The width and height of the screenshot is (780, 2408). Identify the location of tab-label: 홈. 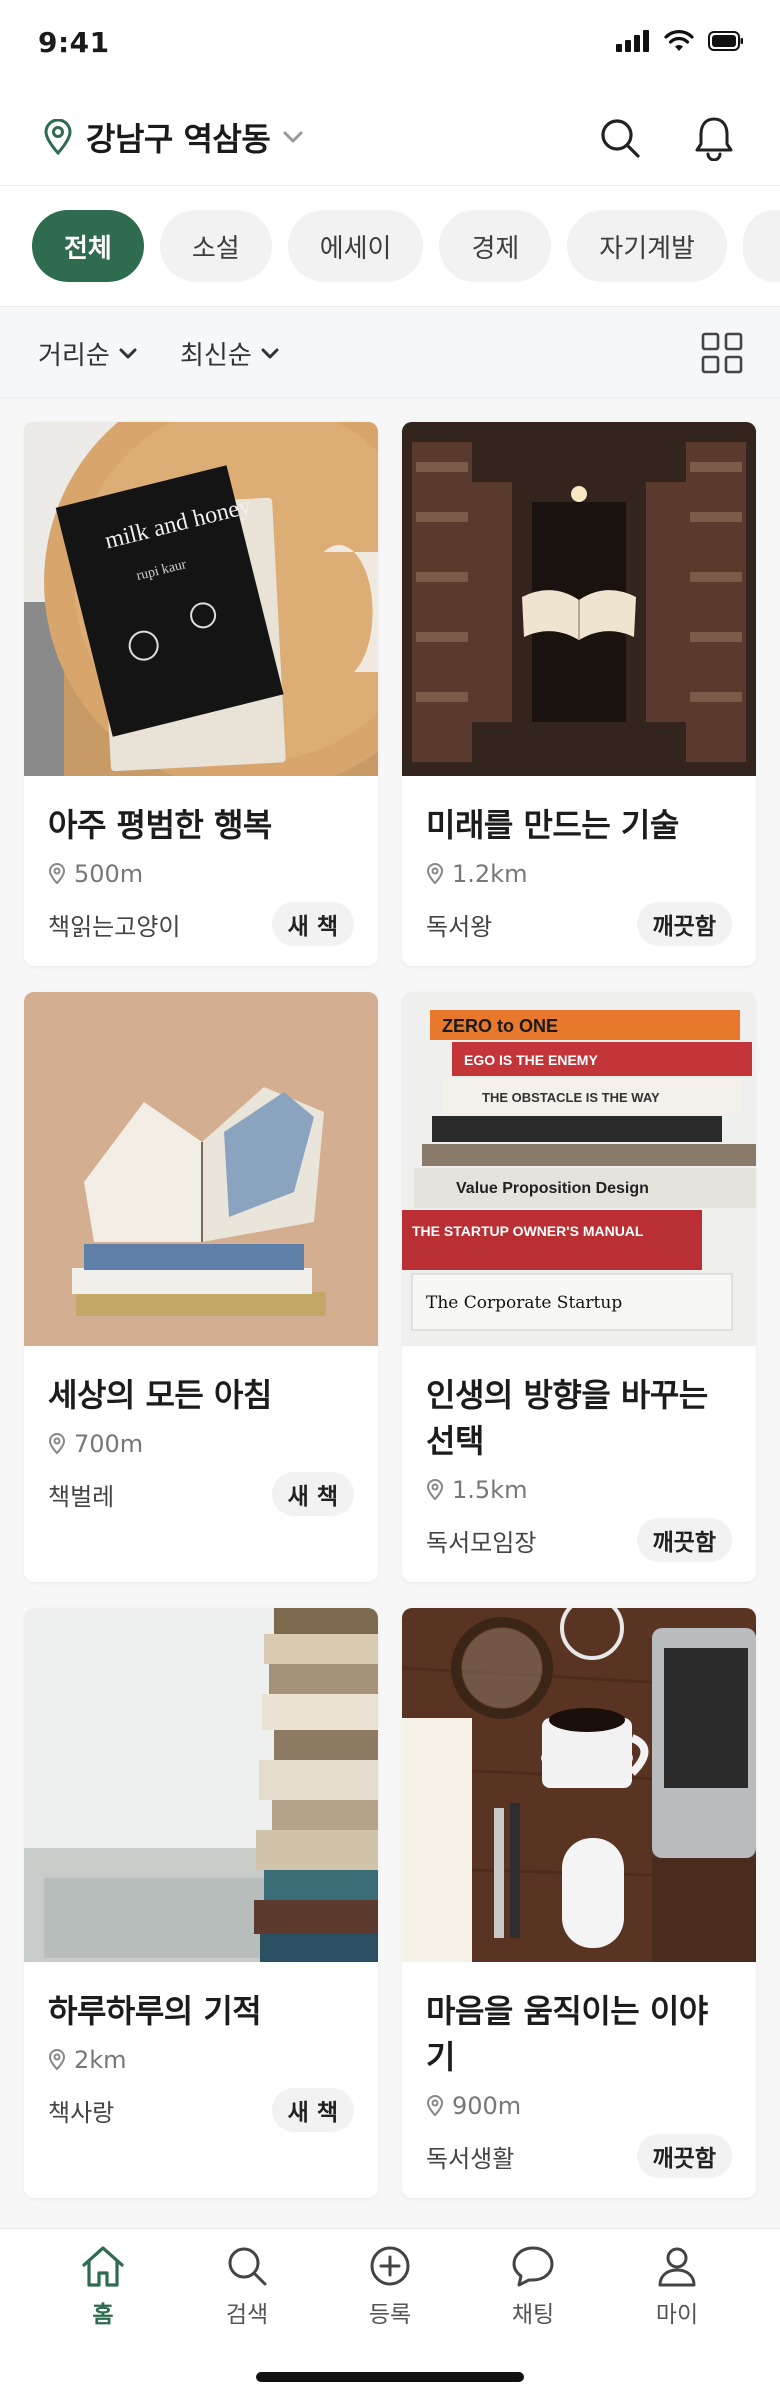
(103, 2315).